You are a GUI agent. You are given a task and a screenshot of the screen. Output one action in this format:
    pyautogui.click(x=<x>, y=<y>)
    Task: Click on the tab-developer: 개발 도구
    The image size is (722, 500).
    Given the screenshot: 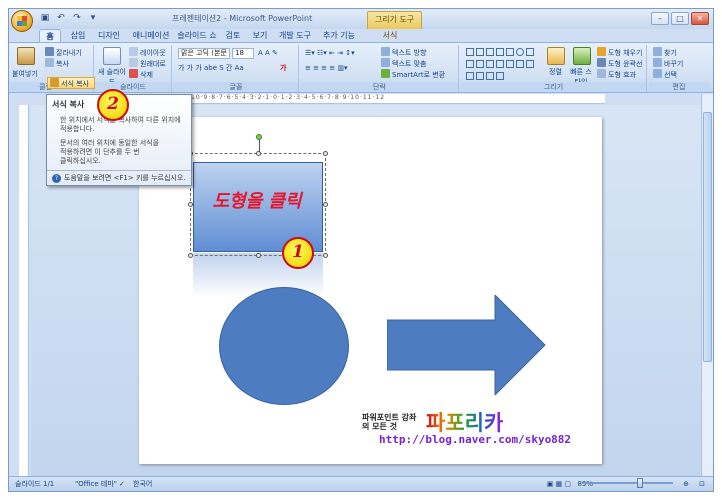 What is the action you would take?
    pyautogui.click(x=295, y=36)
    